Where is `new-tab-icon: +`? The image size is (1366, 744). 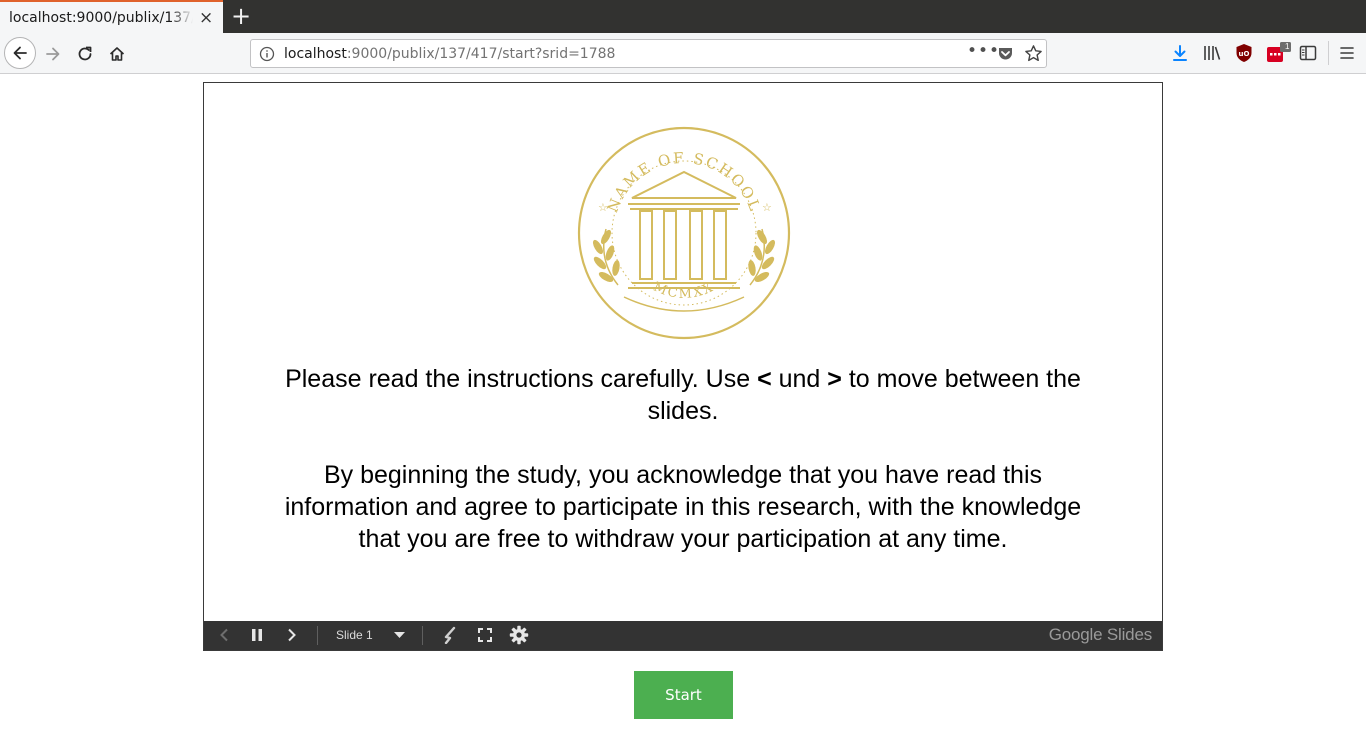 new-tab-icon: + is located at coordinates (241, 16).